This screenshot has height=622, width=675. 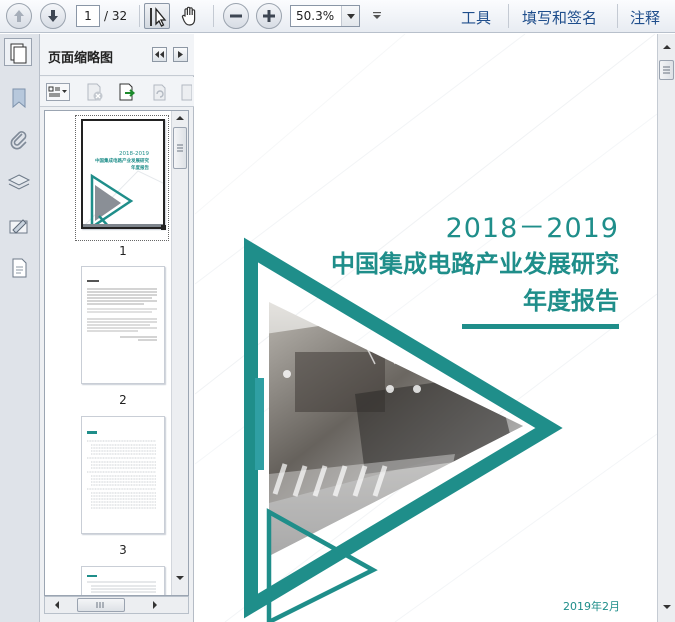 I want to click on thumbnail-horizontal-scrollbar, so click(x=116, y=605).